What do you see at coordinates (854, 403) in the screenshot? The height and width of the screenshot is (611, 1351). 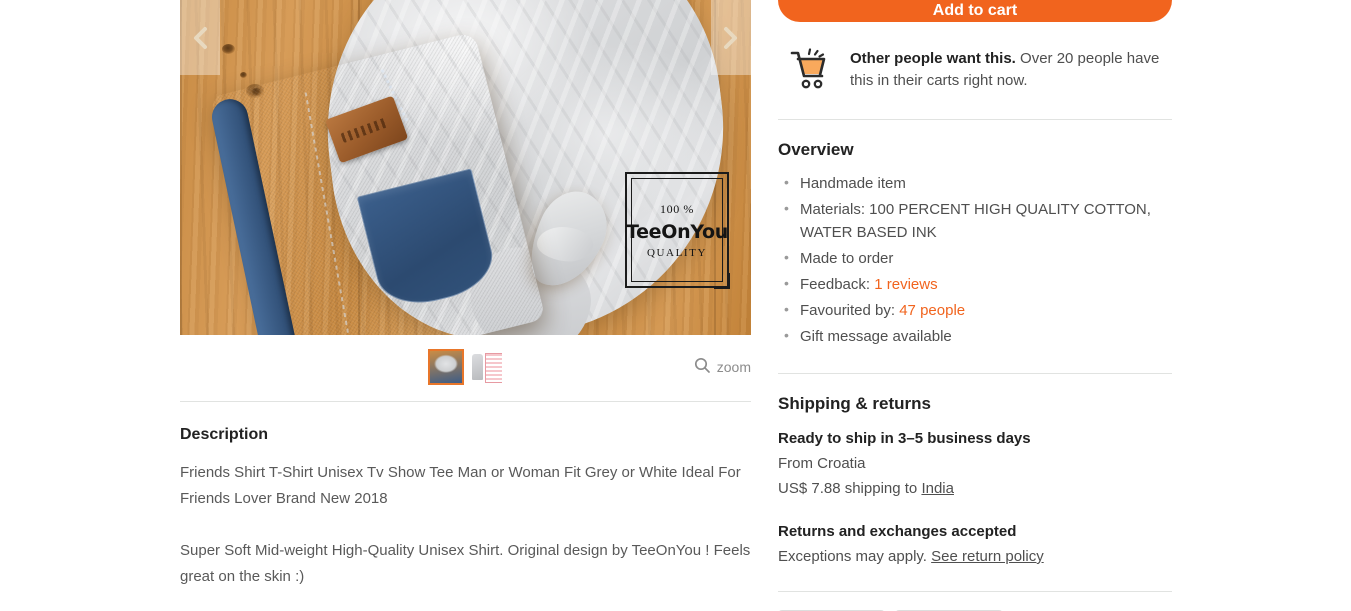 I see `shipping-title: Shipping & returns` at bounding box center [854, 403].